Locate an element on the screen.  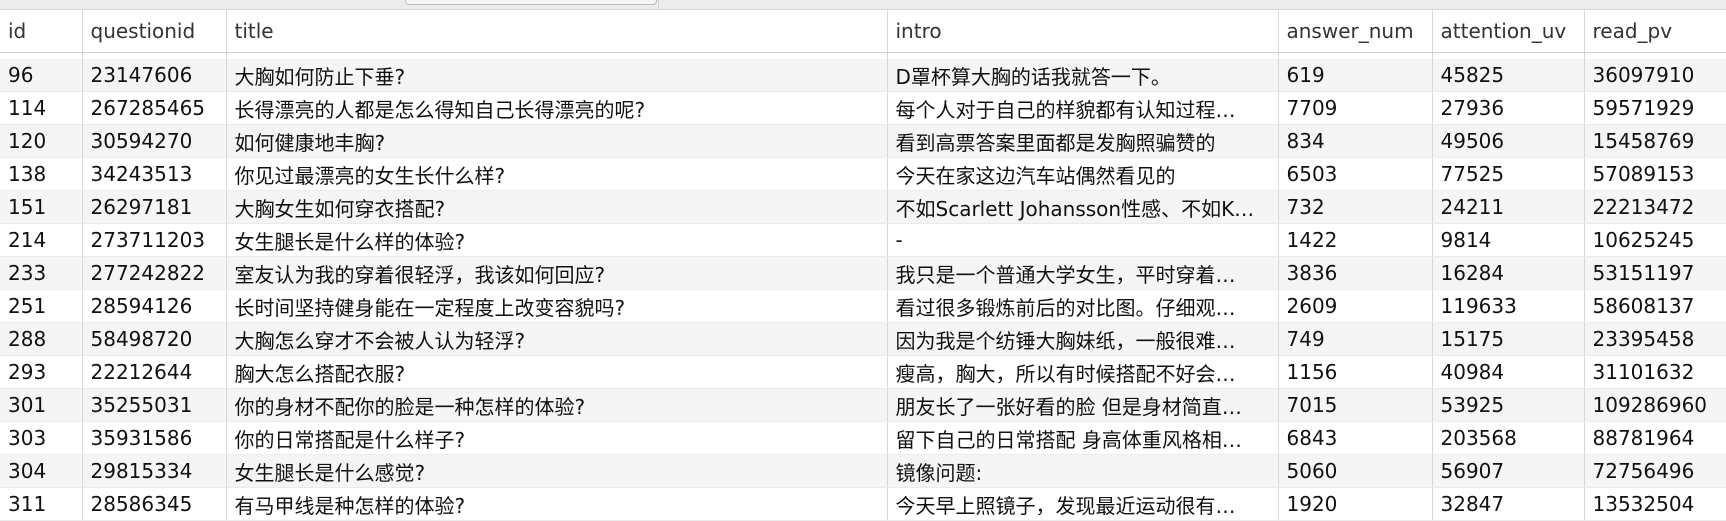
cell-title: 长时间坚持健身能在一定程度上改变容貌吗? is located at coordinates (557, 306).